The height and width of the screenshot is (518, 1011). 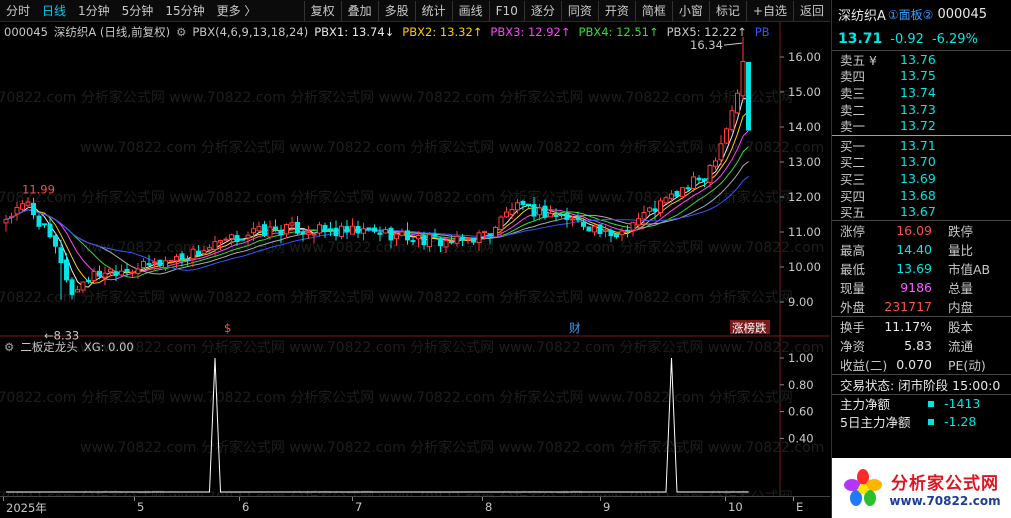 I want to click on price-change-pct: -6.29%, so click(x=954, y=39).